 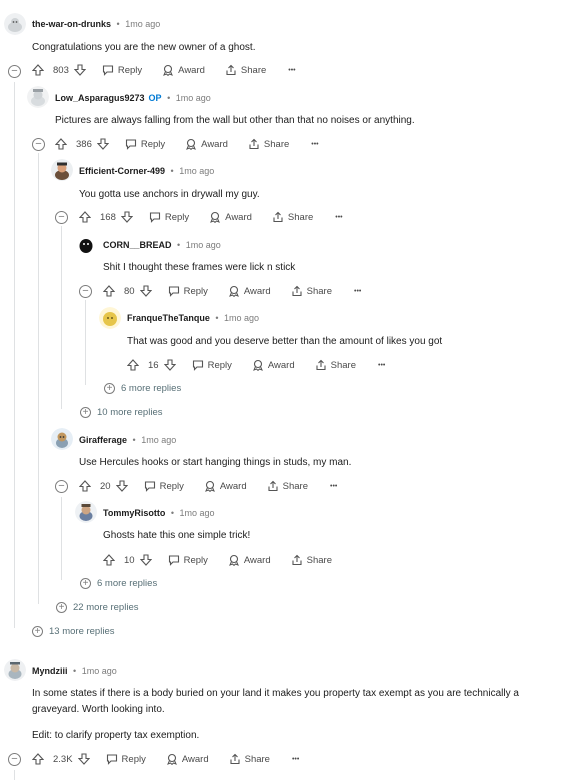 I want to click on username: Girafferage, so click(x=103, y=440).